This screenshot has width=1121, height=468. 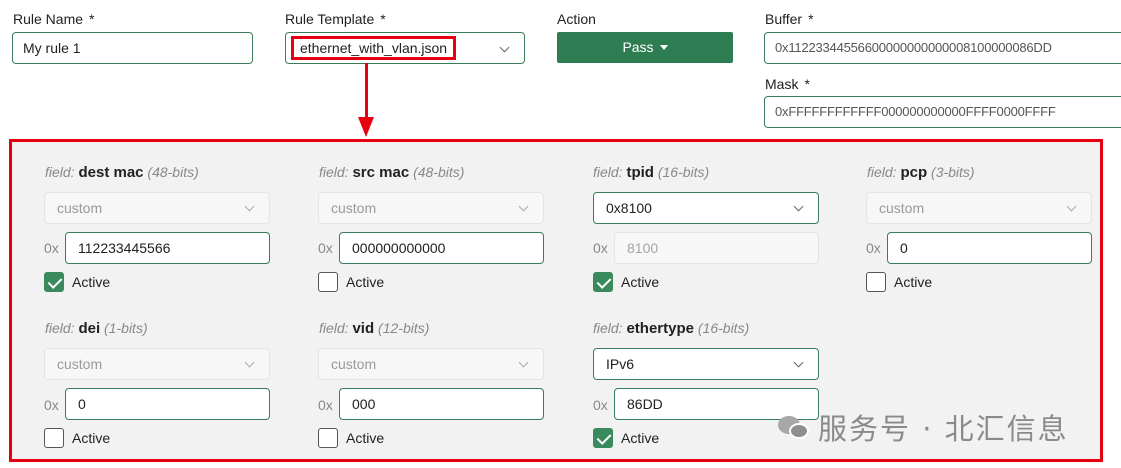 What do you see at coordinates (603, 438) in the screenshot?
I see `ethertype-active-checkbox` at bounding box center [603, 438].